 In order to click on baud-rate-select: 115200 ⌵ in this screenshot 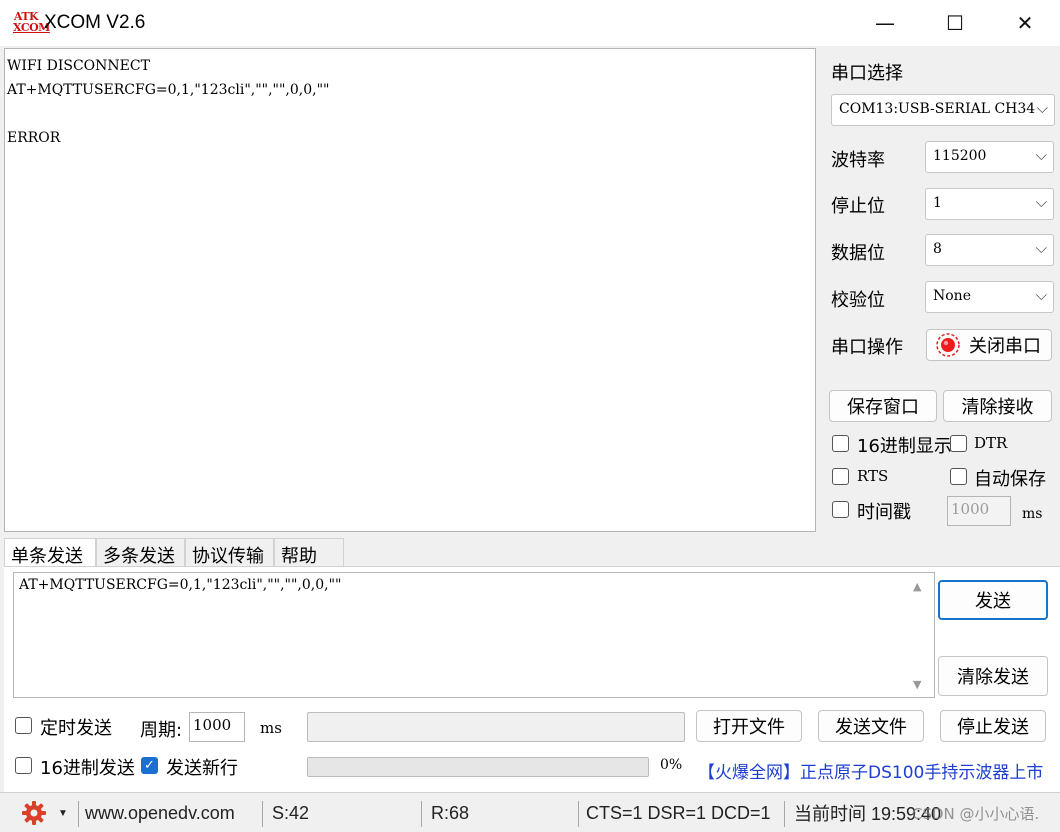, I will do `click(989, 157)`.